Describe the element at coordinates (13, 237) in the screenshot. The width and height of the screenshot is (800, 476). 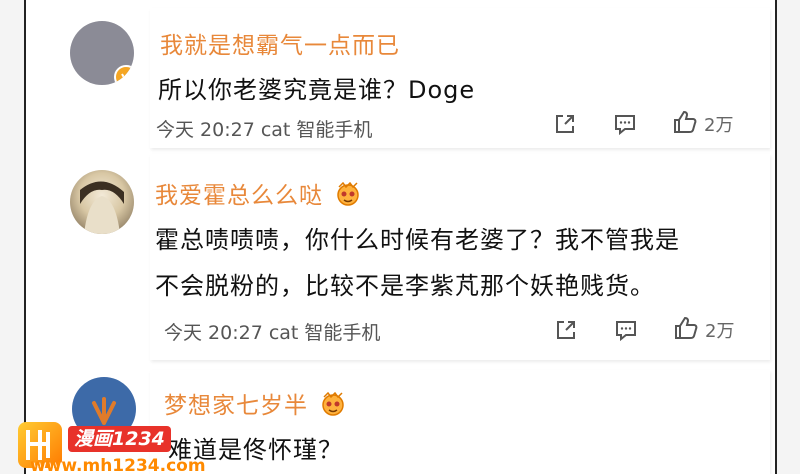
I see `phone-frame-left` at that location.